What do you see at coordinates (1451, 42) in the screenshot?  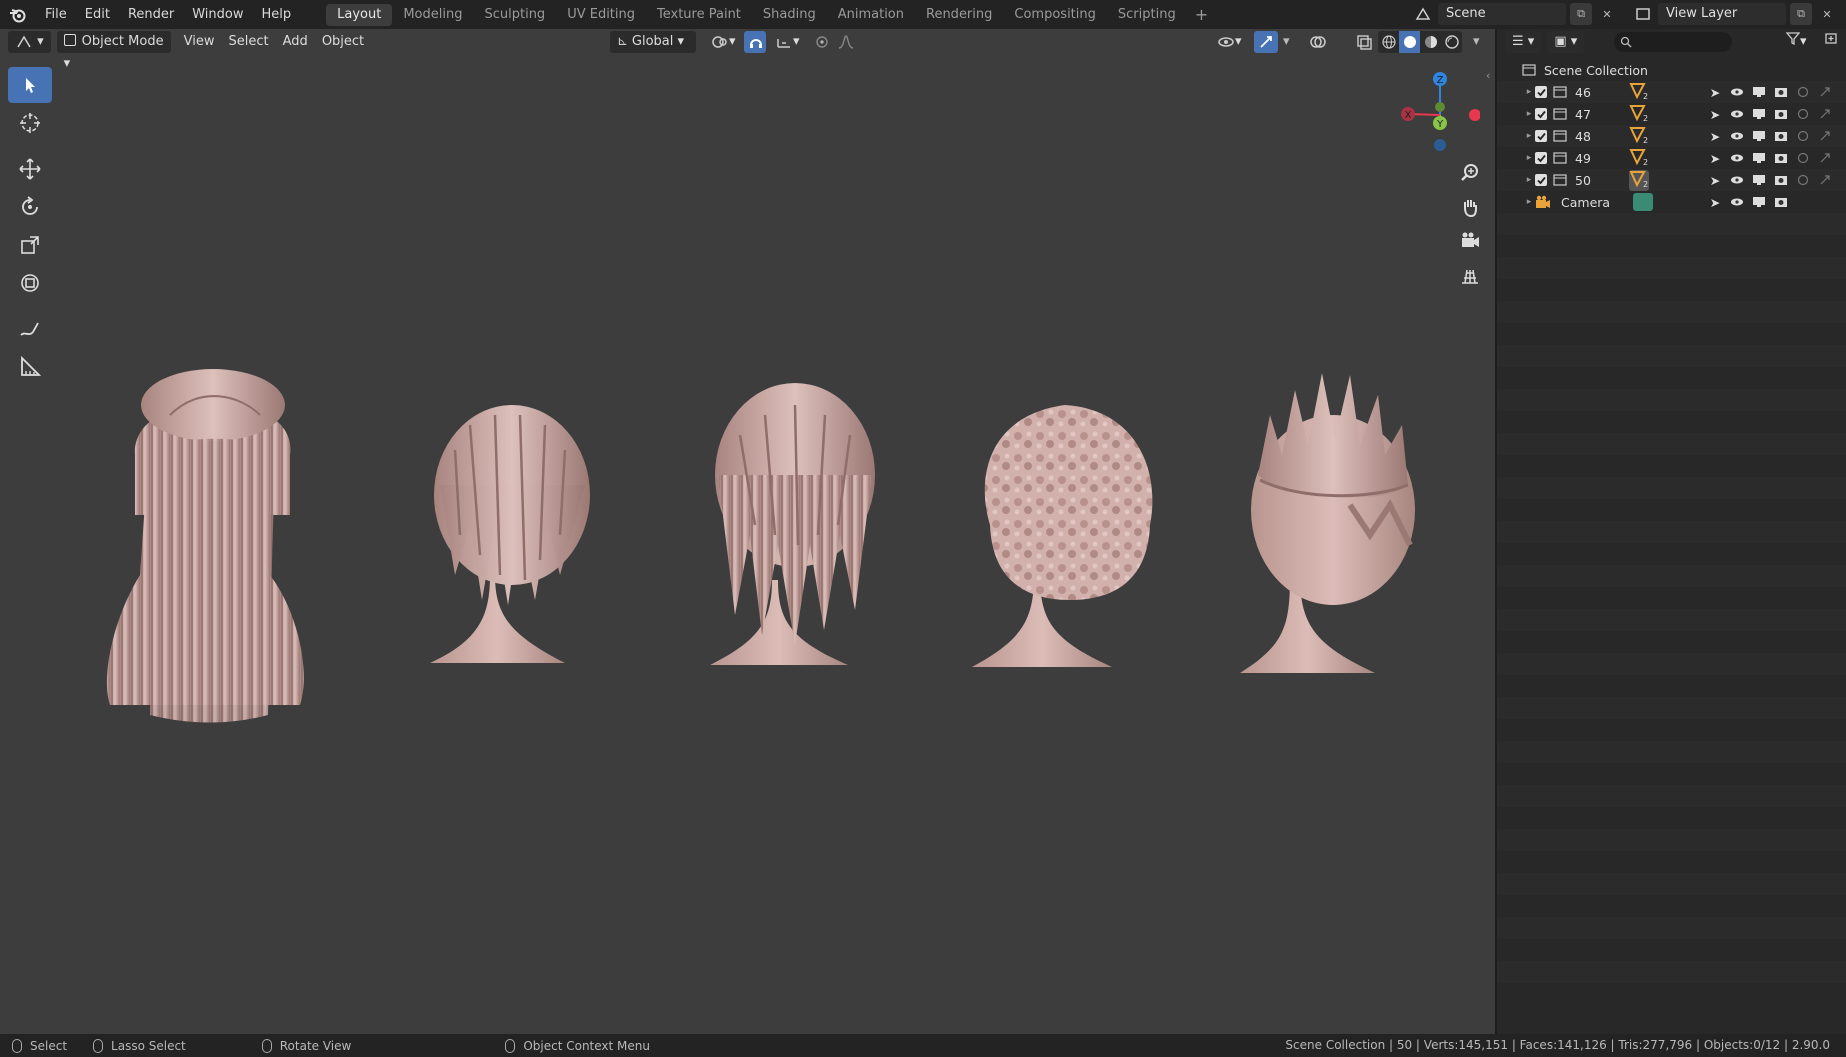 I see `rendered-shading-icon` at bounding box center [1451, 42].